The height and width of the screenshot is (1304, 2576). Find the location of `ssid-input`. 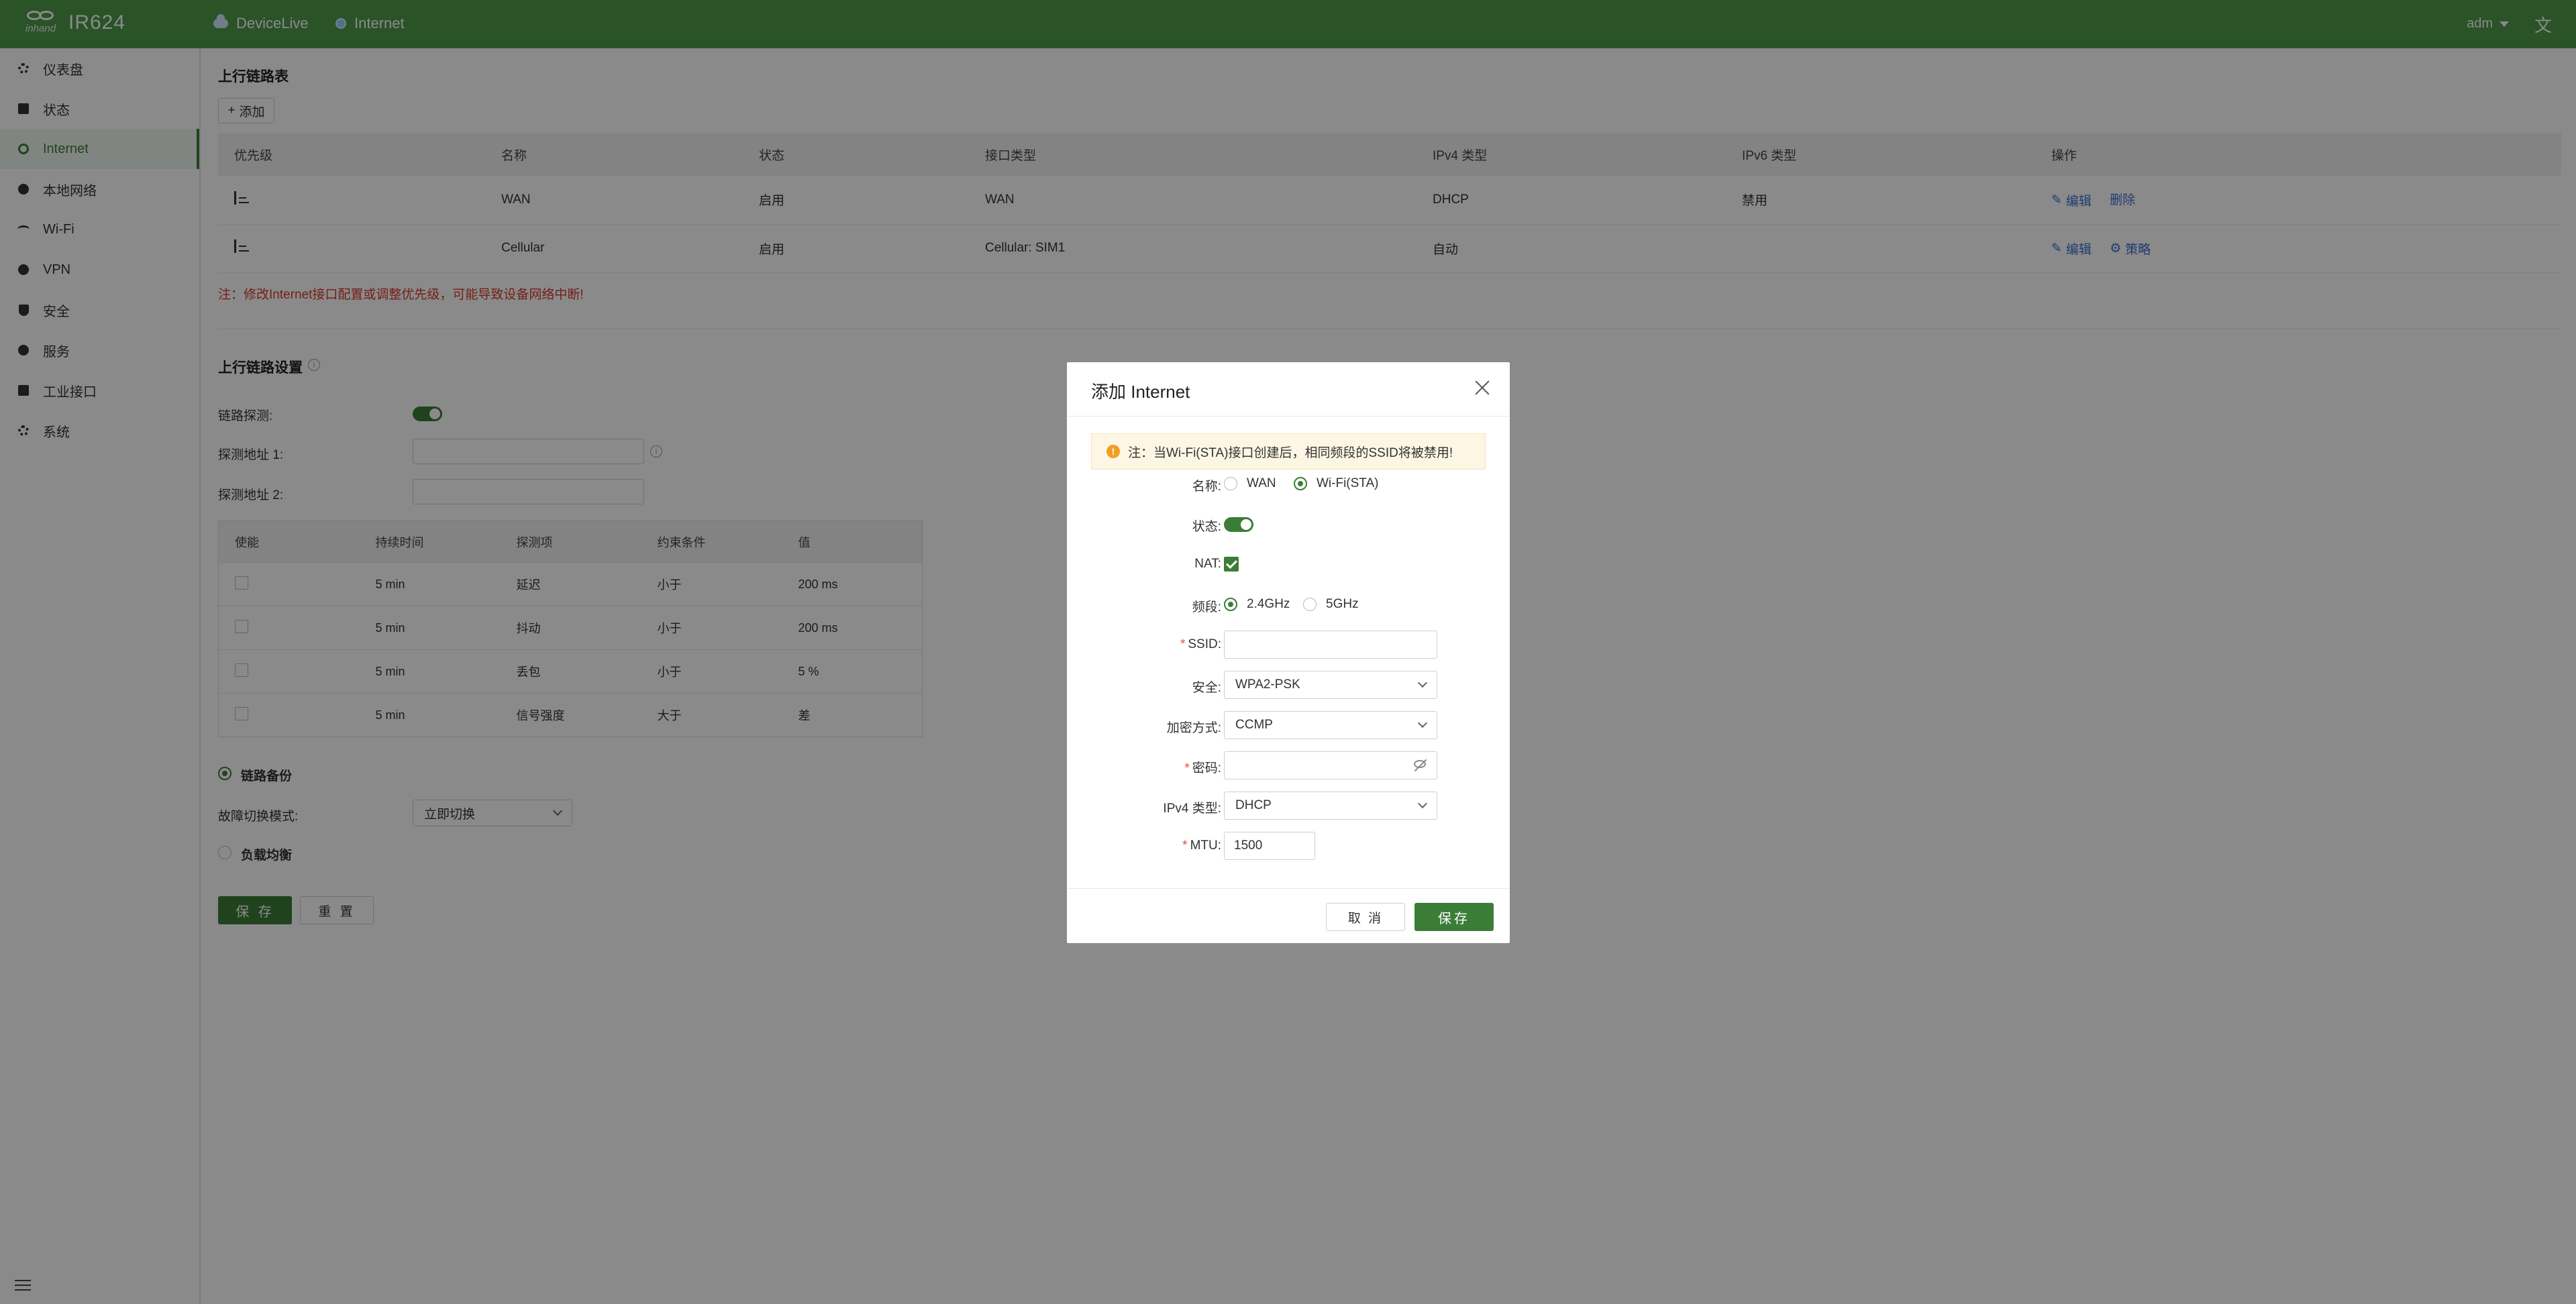

ssid-input is located at coordinates (1330, 645).